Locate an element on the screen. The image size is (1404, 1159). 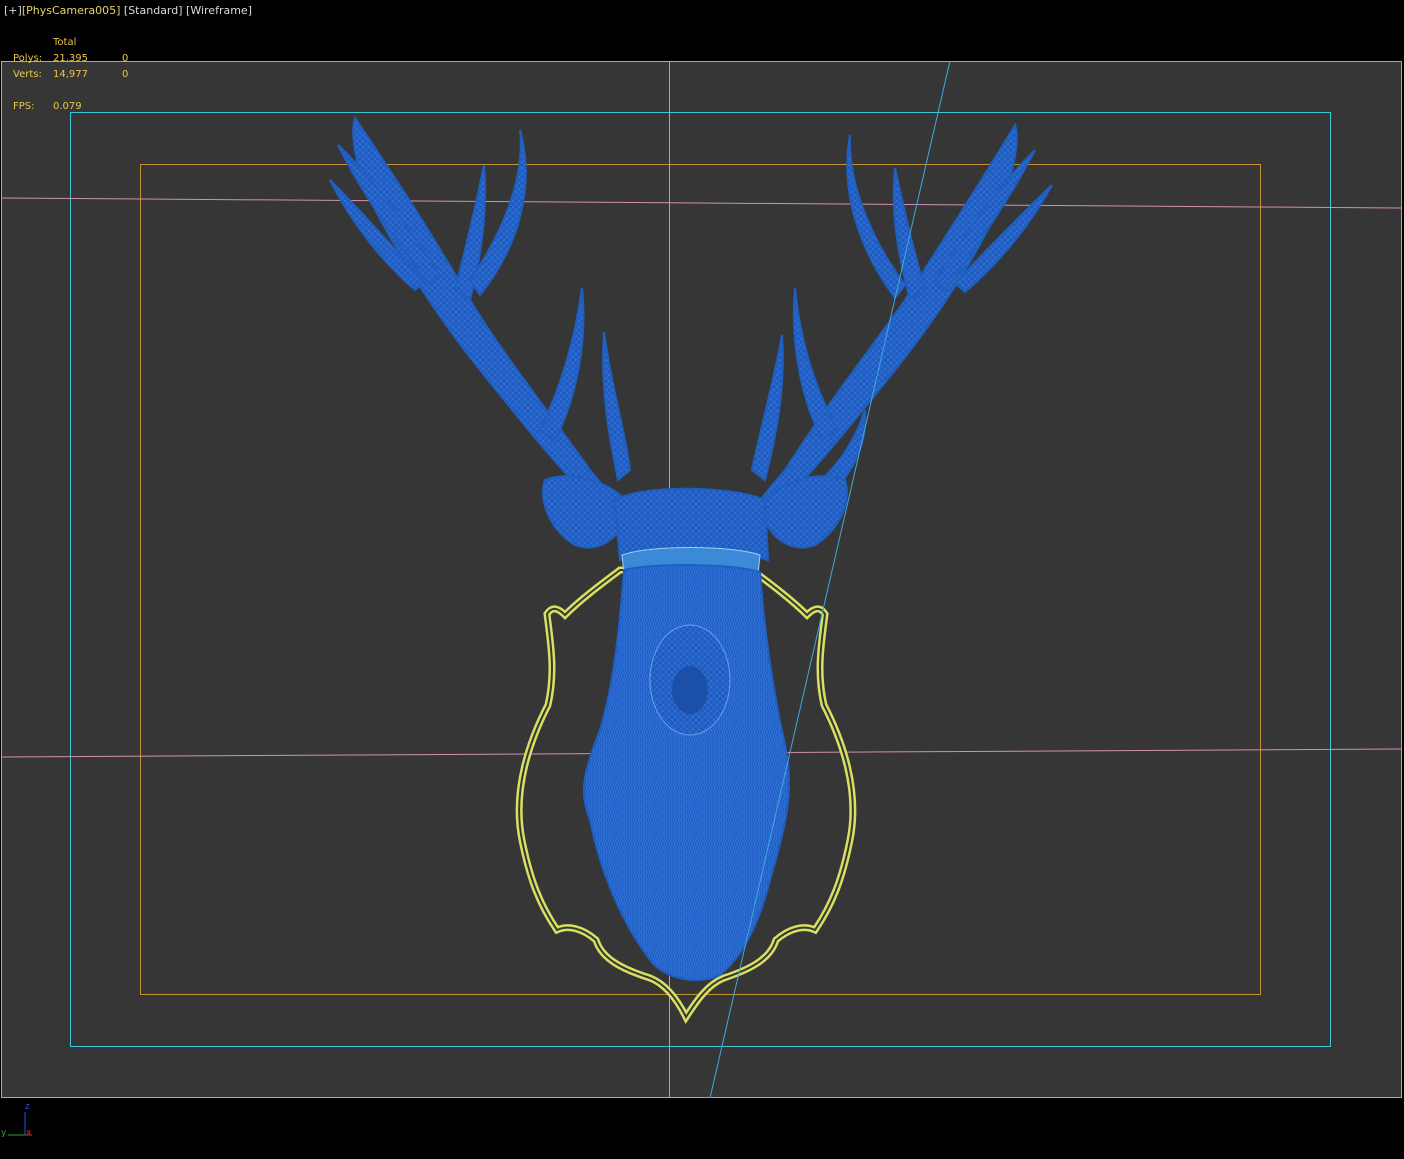
gizmo-y-label: y is located at coordinates (4, 1133).